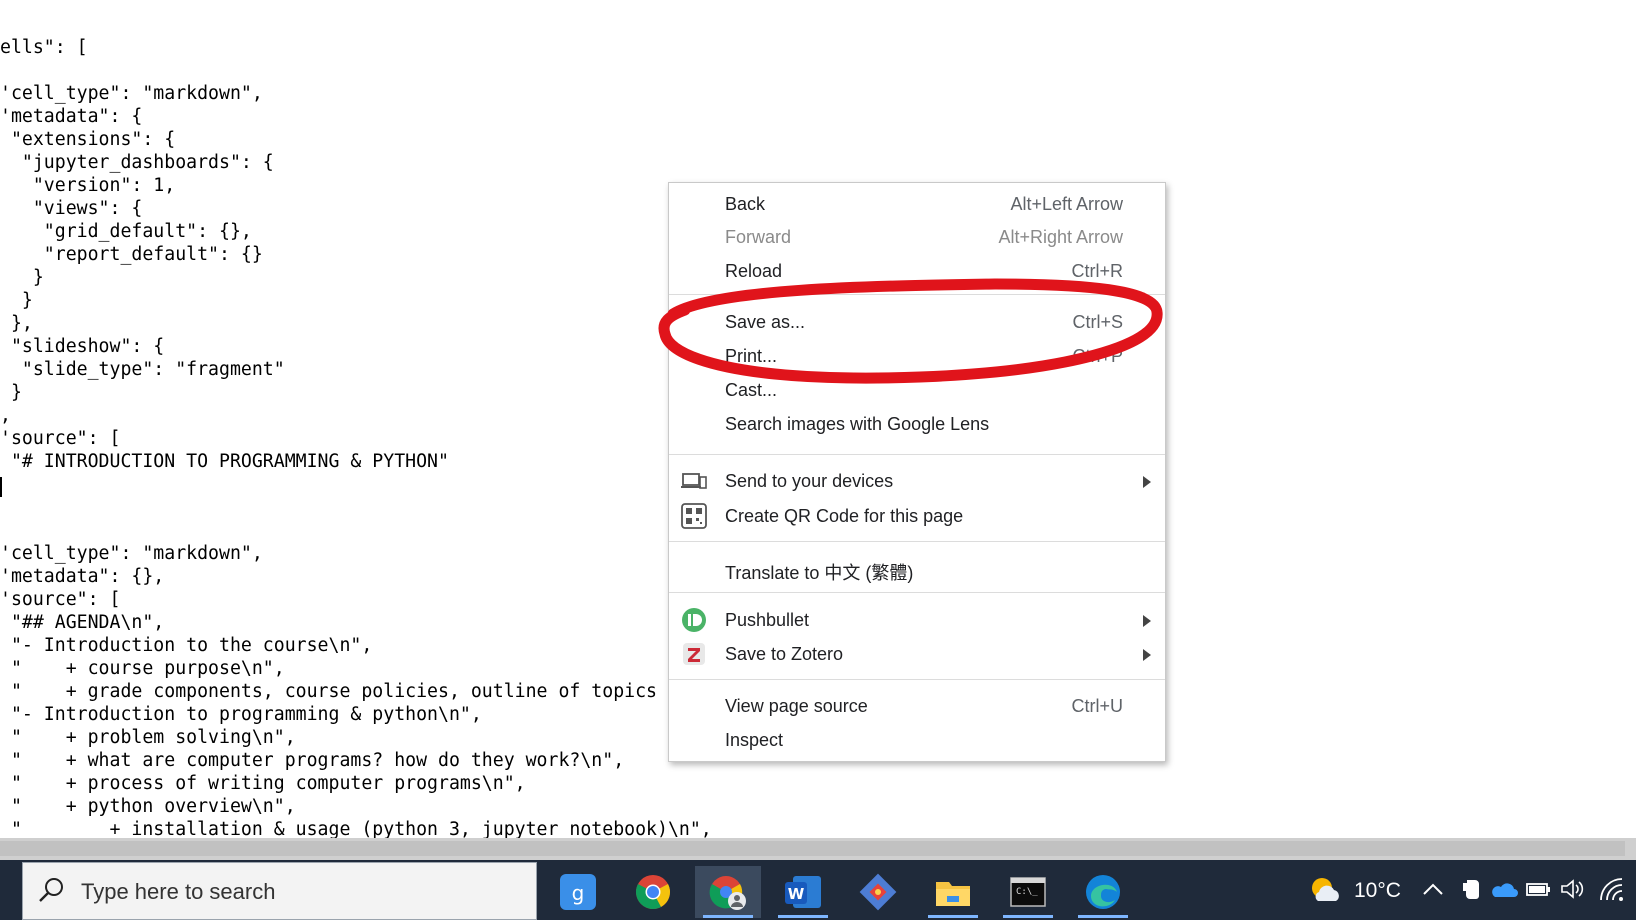 The image size is (1636, 920). What do you see at coordinates (1377, 891) in the screenshot?
I see `weather-temperature: 10°C` at bounding box center [1377, 891].